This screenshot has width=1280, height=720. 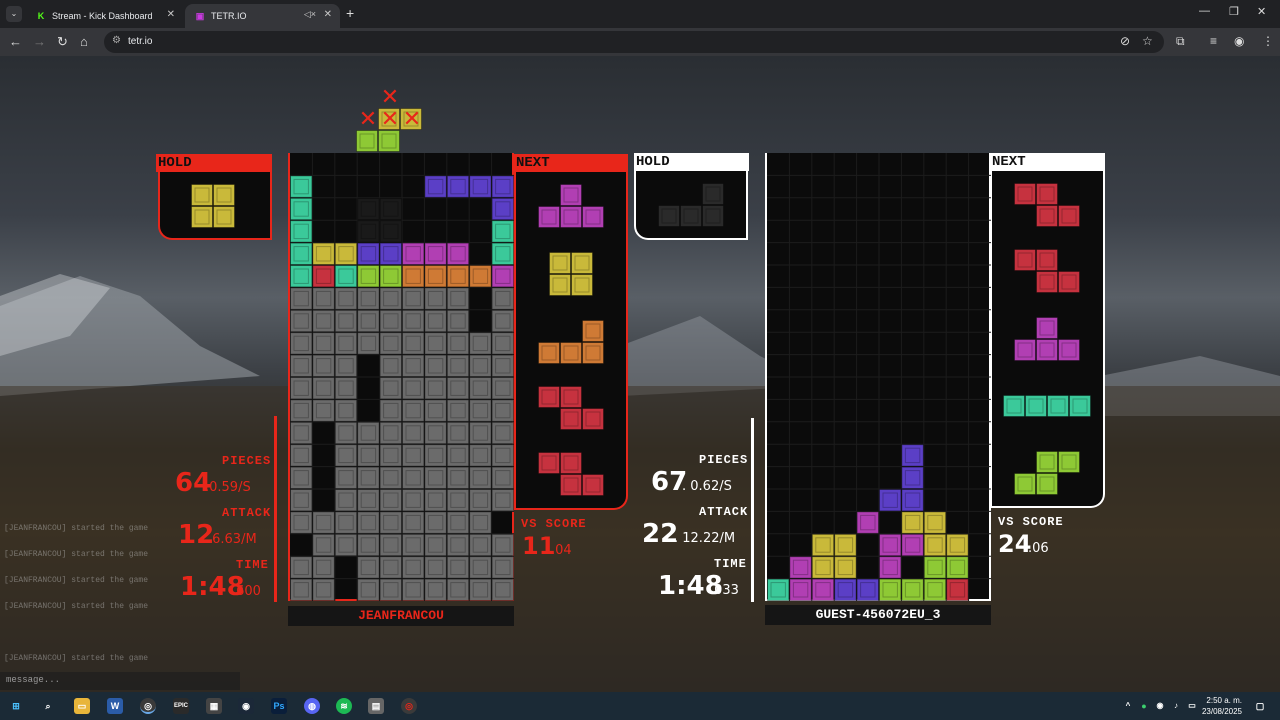 I want to click on tab-title: Stream - Kick Dashboard, so click(x=102, y=16).